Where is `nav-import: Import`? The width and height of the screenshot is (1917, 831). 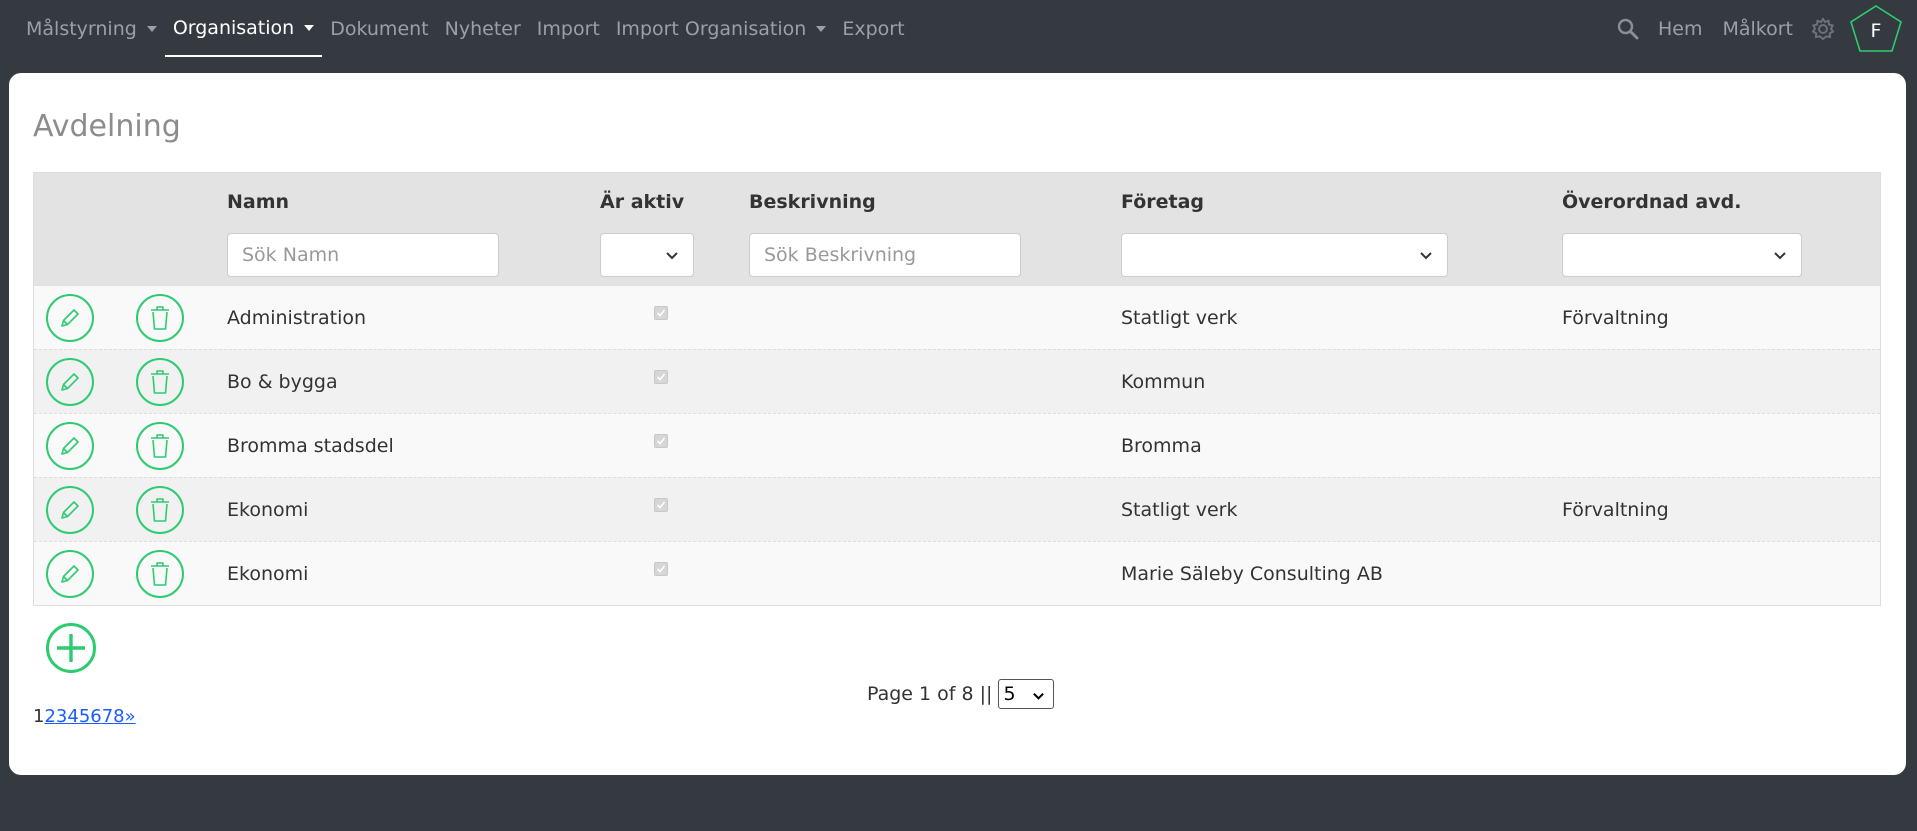
nav-import: Import is located at coordinates (568, 29).